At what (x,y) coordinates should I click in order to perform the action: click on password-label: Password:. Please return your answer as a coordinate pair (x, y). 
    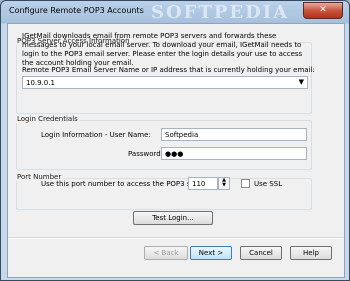
    Looking at the image, I should click on (146, 154).